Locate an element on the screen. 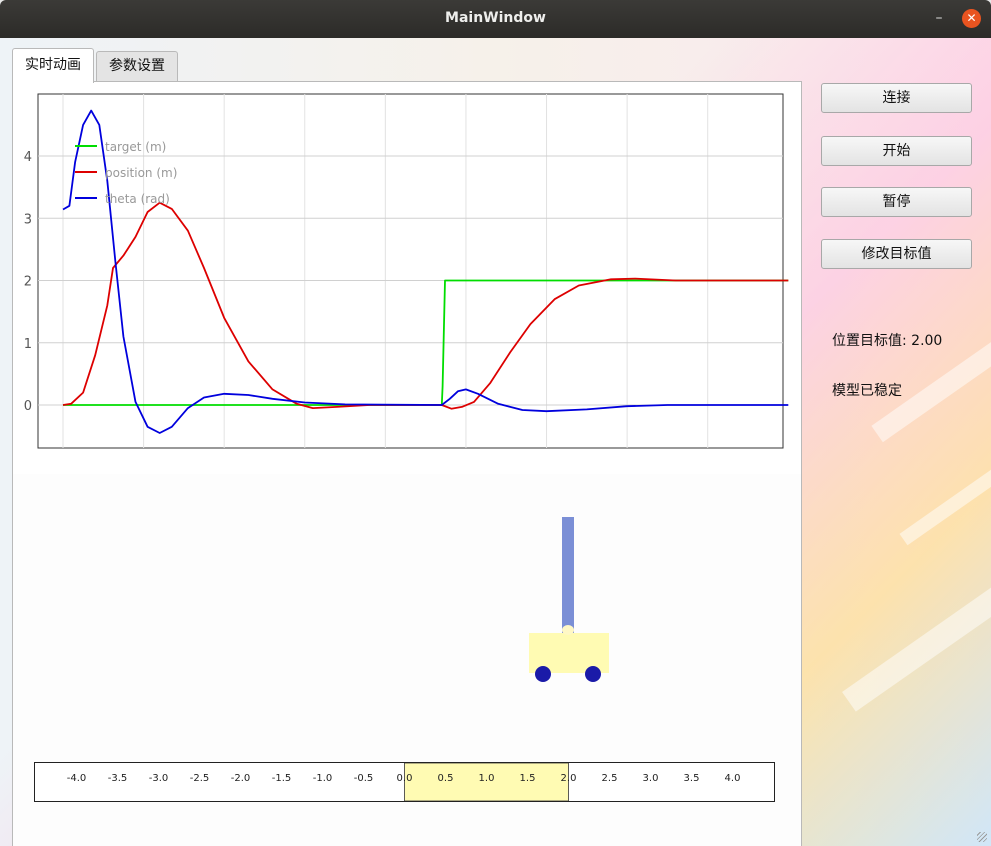 This screenshot has width=991, height=846. y-tick-label: 4 is located at coordinates (28, 157).